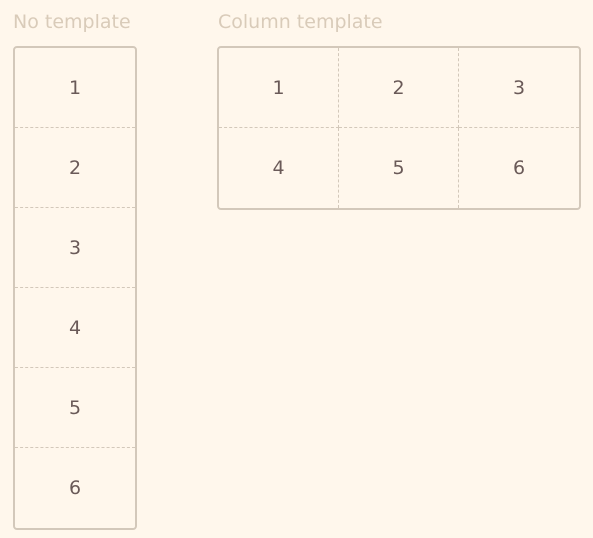 The image size is (593, 538). I want to click on no-template-label: No template, so click(72, 22).